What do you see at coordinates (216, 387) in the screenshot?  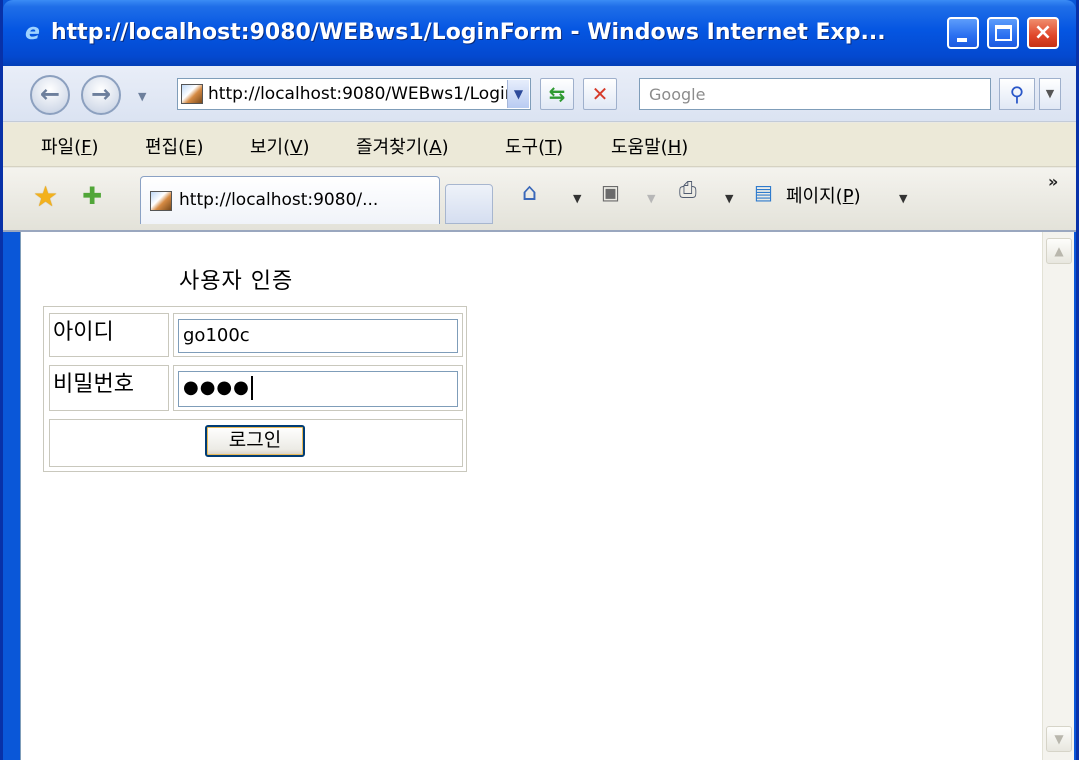 I see `password-mask: ●●●●` at bounding box center [216, 387].